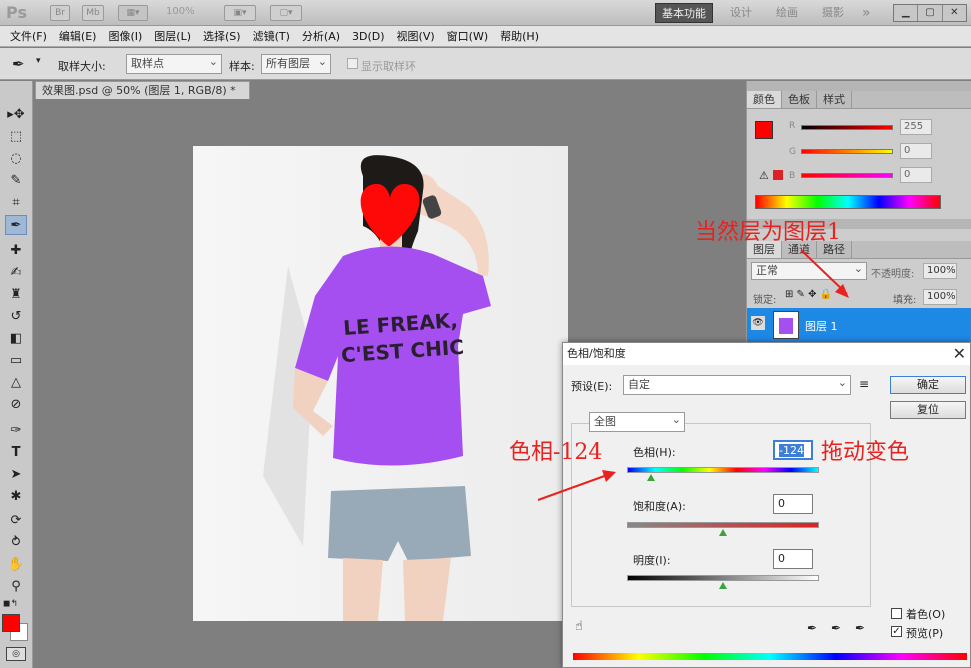 The width and height of the screenshot is (971, 668). I want to click on gradient-tool-icon: ▭, so click(16, 361).